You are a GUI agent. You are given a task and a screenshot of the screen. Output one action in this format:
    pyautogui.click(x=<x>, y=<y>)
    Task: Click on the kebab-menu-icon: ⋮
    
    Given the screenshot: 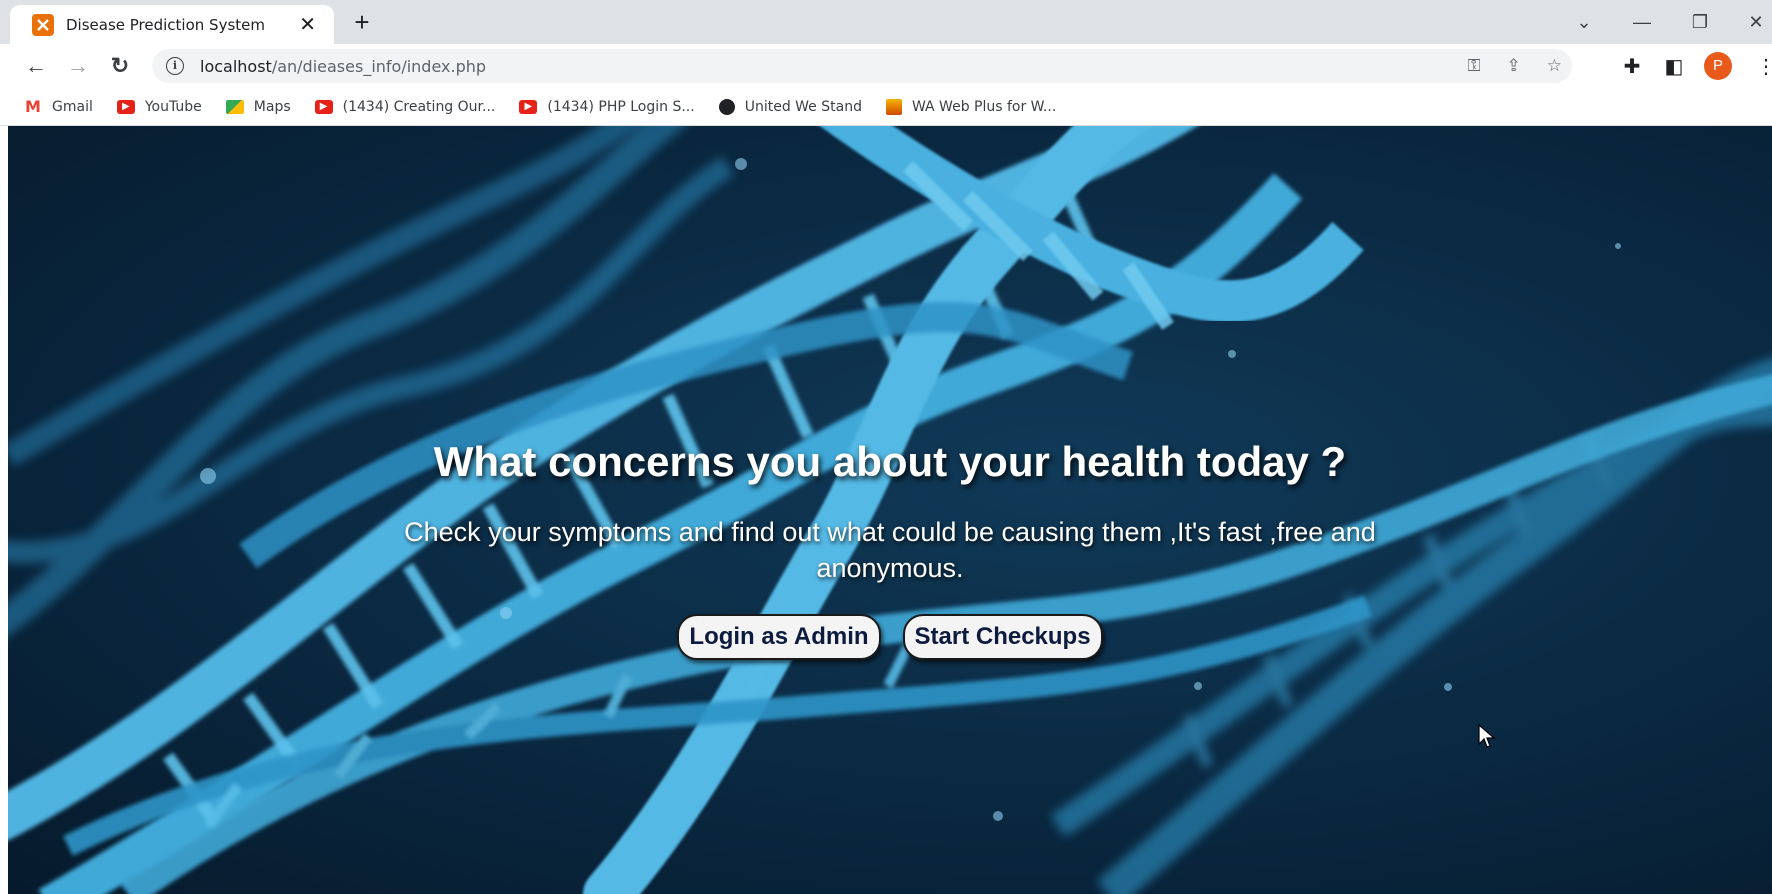 What is the action you would take?
    pyautogui.click(x=1764, y=66)
    